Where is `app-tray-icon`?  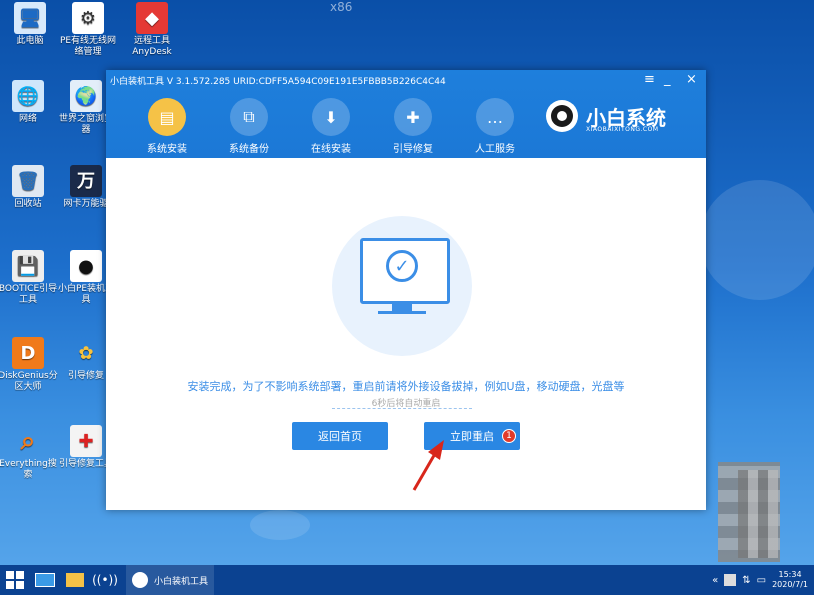 app-tray-icon is located at coordinates (730, 580).